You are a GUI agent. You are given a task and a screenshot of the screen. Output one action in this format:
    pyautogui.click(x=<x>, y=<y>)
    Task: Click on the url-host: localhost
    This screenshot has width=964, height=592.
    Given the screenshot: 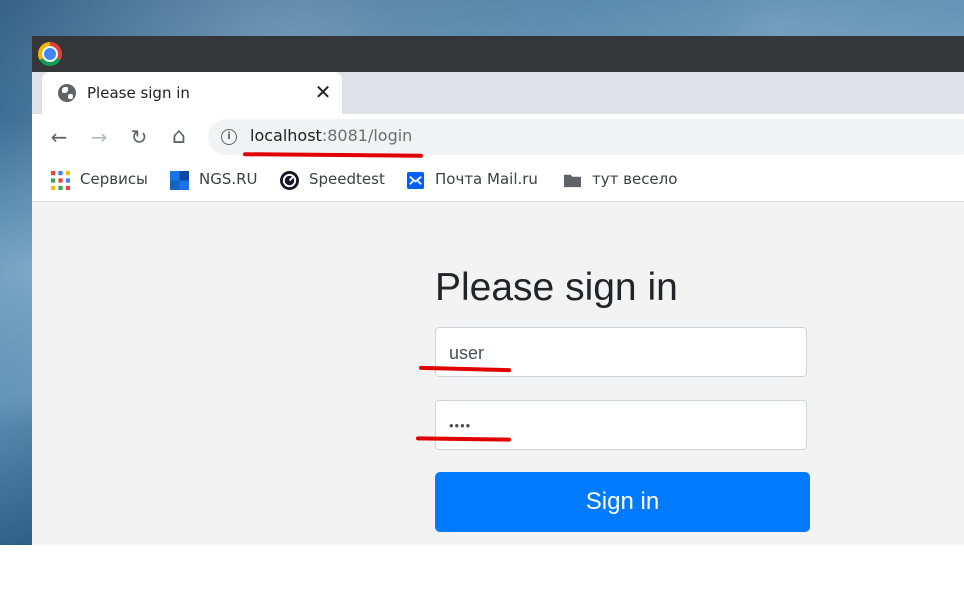 What is the action you would take?
    pyautogui.click(x=286, y=135)
    